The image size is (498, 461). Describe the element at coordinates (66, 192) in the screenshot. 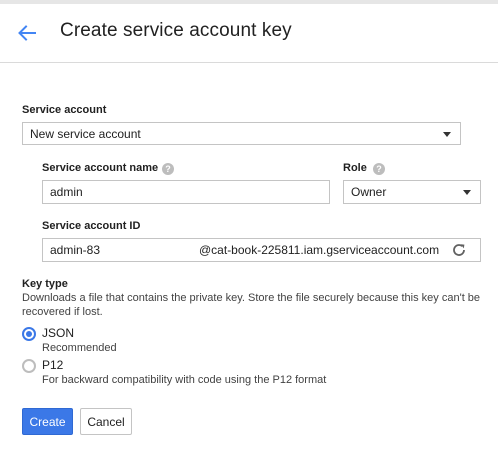

I see `service-account-name-value: admin` at that location.